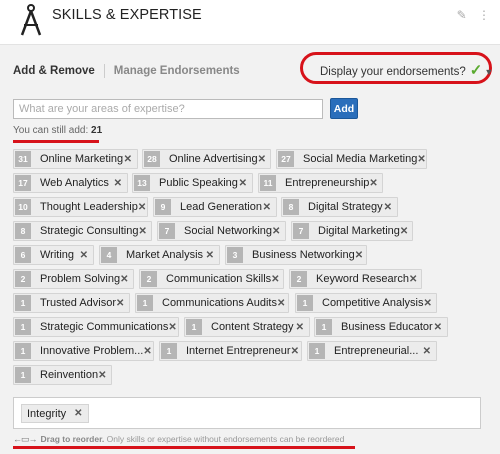 The height and width of the screenshot is (454, 500). Describe the element at coordinates (303, 255) in the screenshot. I see `skill-name: Business Networking` at that location.